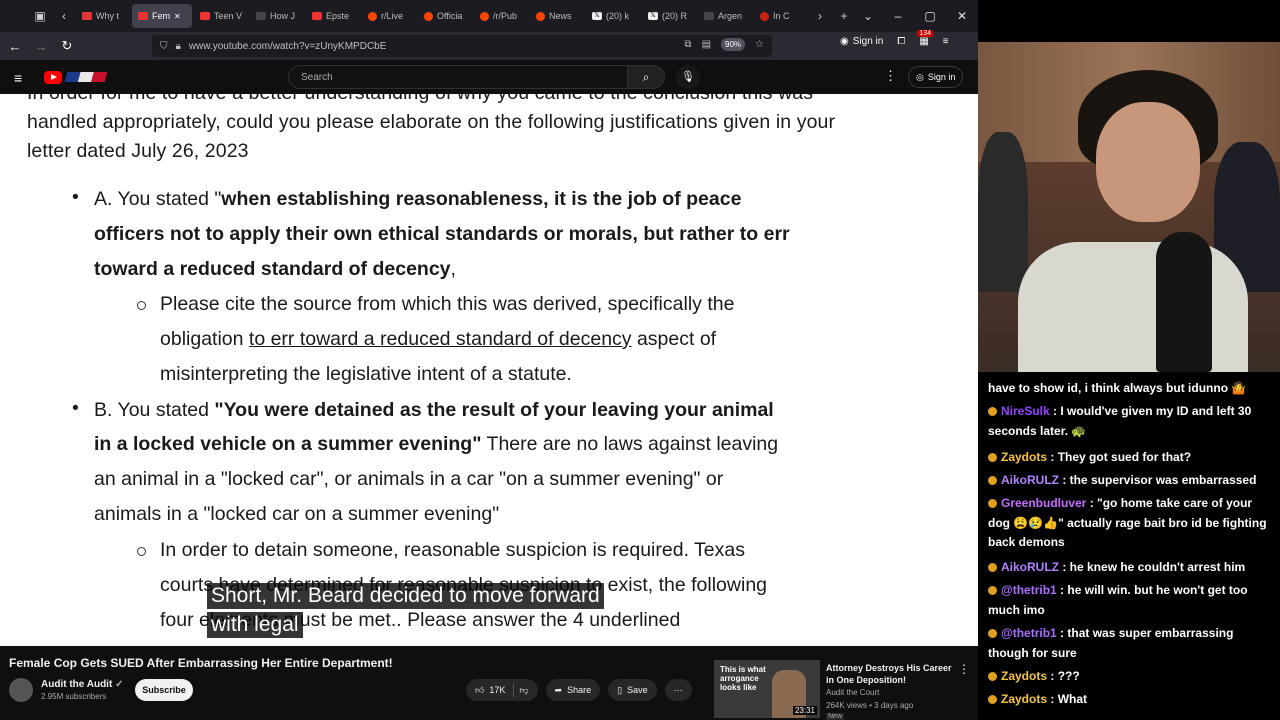 This screenshot has height=720, width=1280. What do you see at coordinates (930, 16) in the screenshot?
I see `maximize-icon: ▢` at bounding box center [930, 16].